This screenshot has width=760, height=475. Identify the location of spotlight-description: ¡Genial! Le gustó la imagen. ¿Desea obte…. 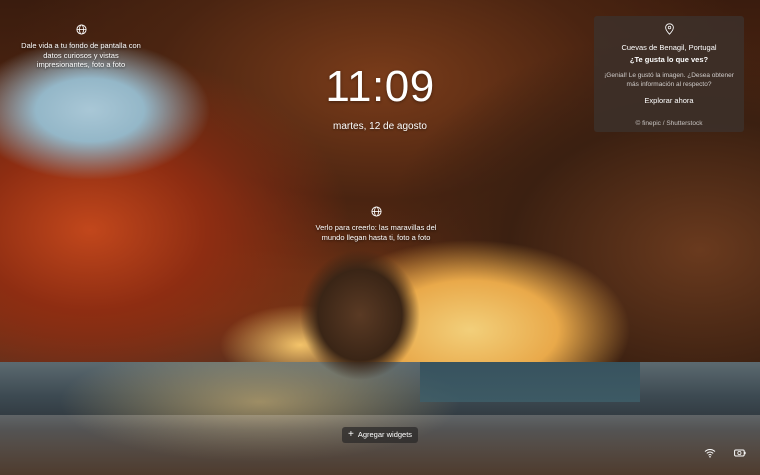
(669, 80).